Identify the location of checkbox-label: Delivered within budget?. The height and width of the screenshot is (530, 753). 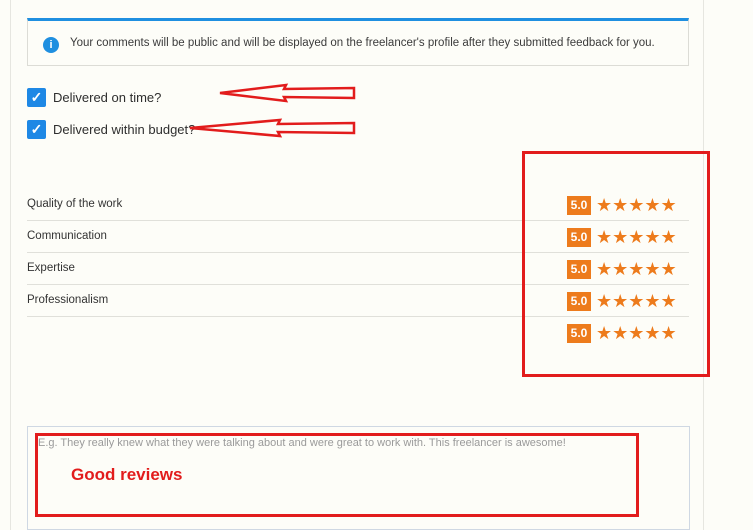
(124, 129).